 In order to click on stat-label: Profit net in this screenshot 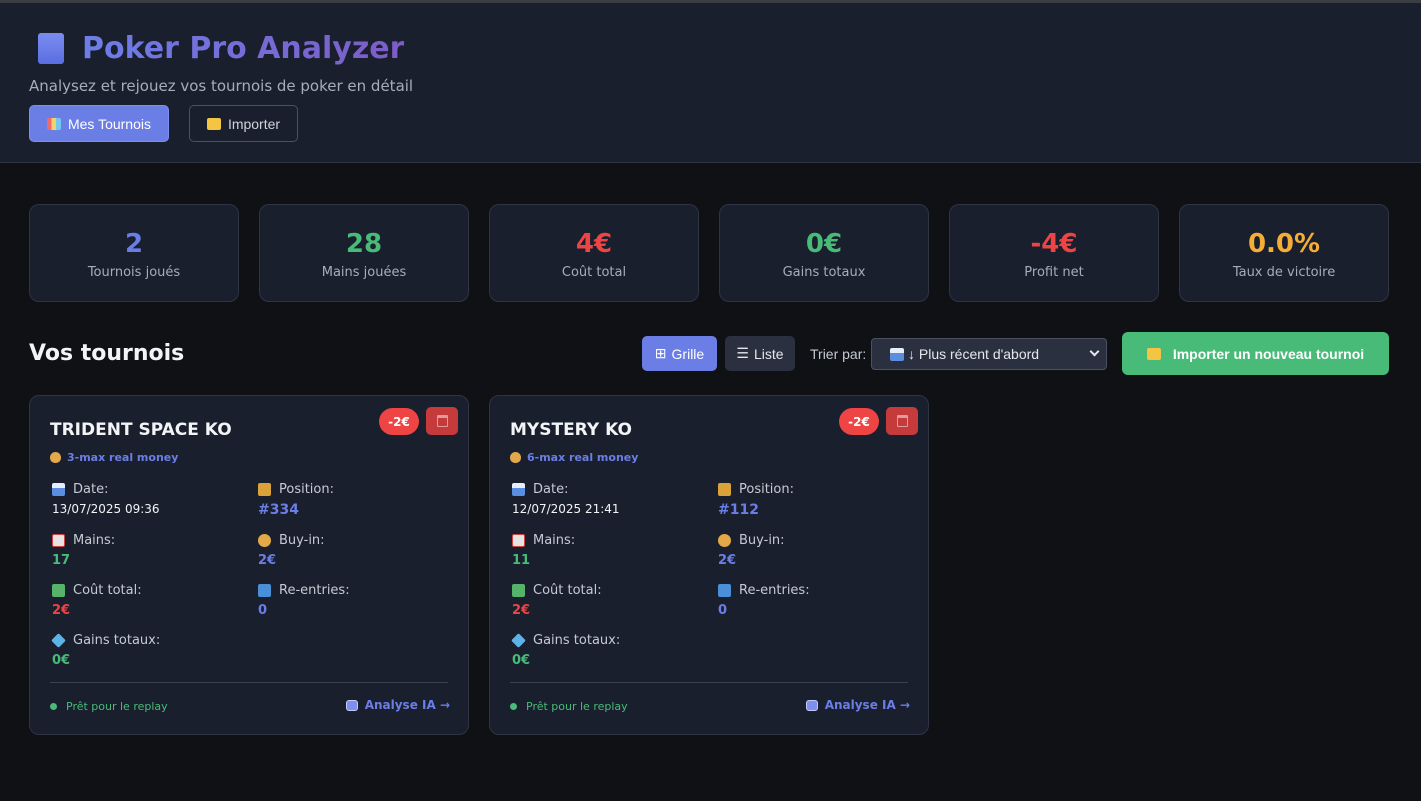, I will do `click(1054, 272)`.